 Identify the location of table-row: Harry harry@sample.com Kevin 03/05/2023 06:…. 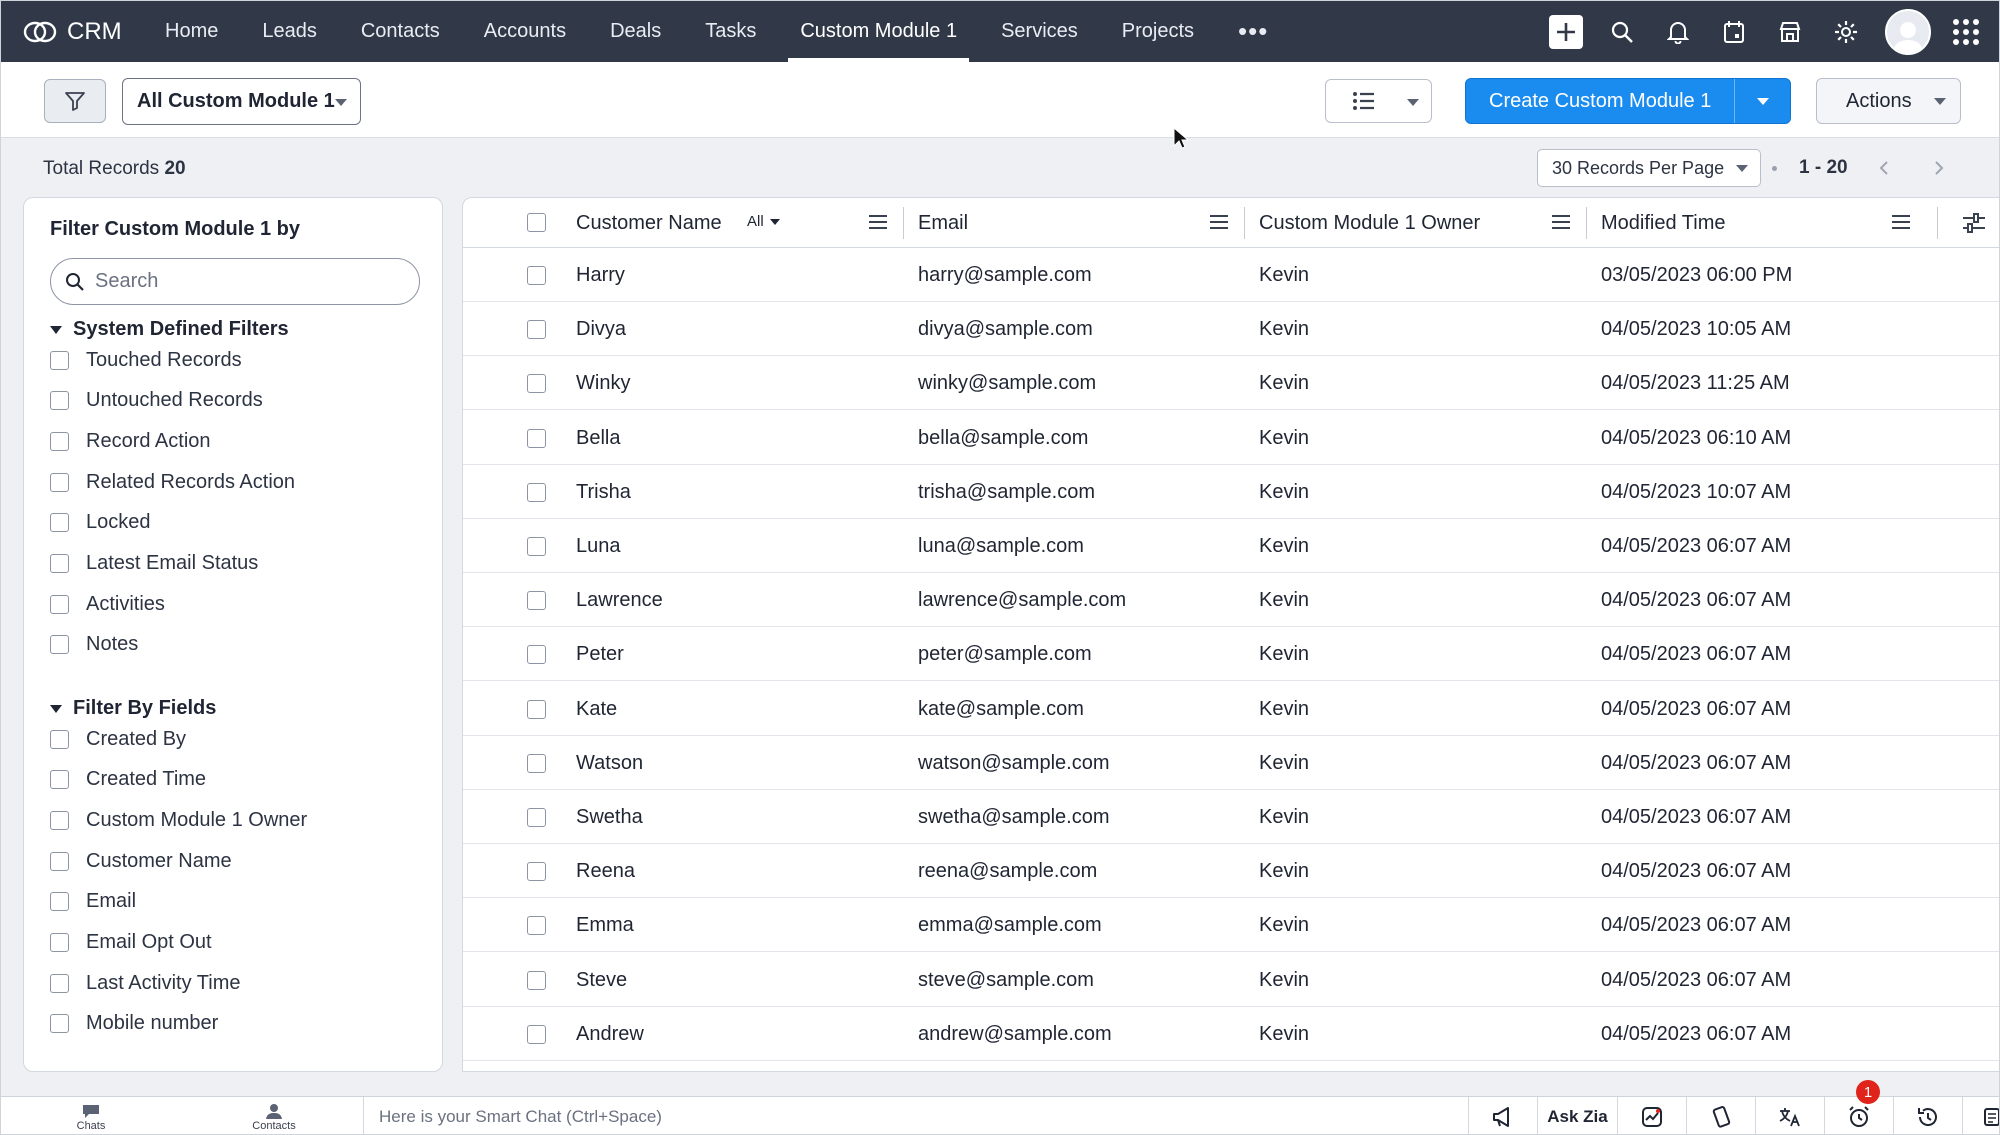
(1231, 275).